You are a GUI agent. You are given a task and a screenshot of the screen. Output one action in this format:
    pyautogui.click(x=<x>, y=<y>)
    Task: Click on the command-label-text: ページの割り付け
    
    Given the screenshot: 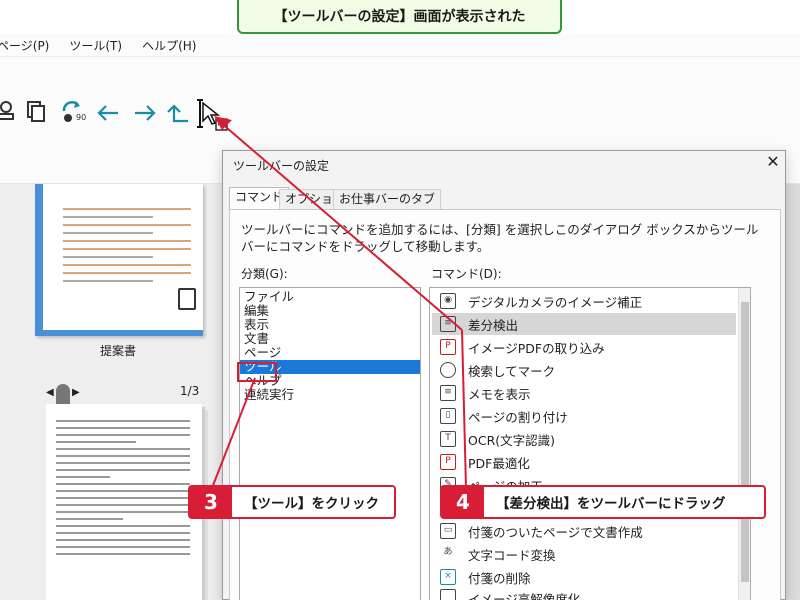 What is the action you would take?
    pyautogui.click(x=518, y=417)
    